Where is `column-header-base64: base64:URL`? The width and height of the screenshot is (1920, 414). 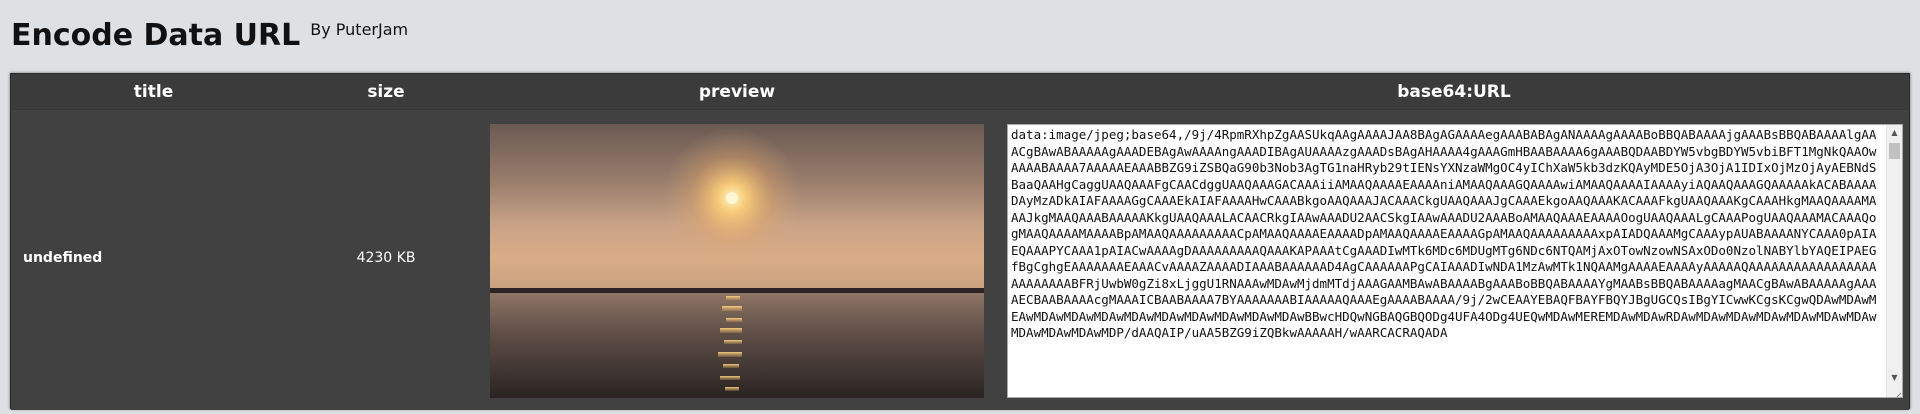
column-header-base64: base64:URL is located at coordinates (1454, 92).